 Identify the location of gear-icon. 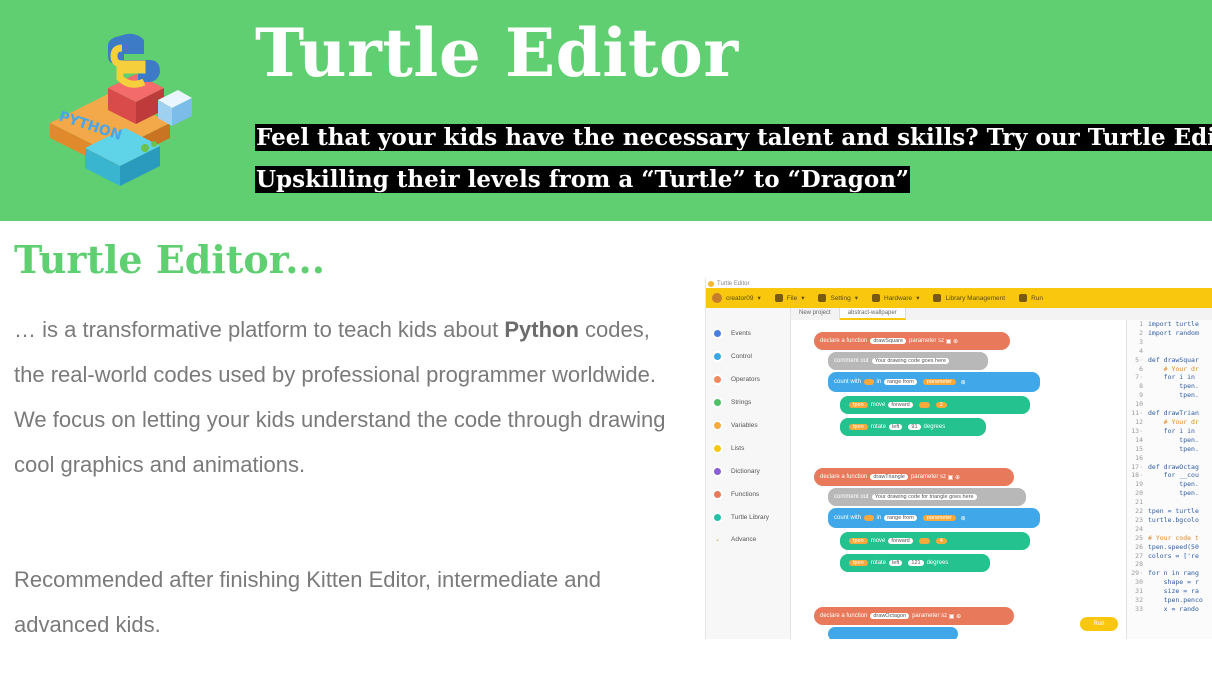
(822, 298).